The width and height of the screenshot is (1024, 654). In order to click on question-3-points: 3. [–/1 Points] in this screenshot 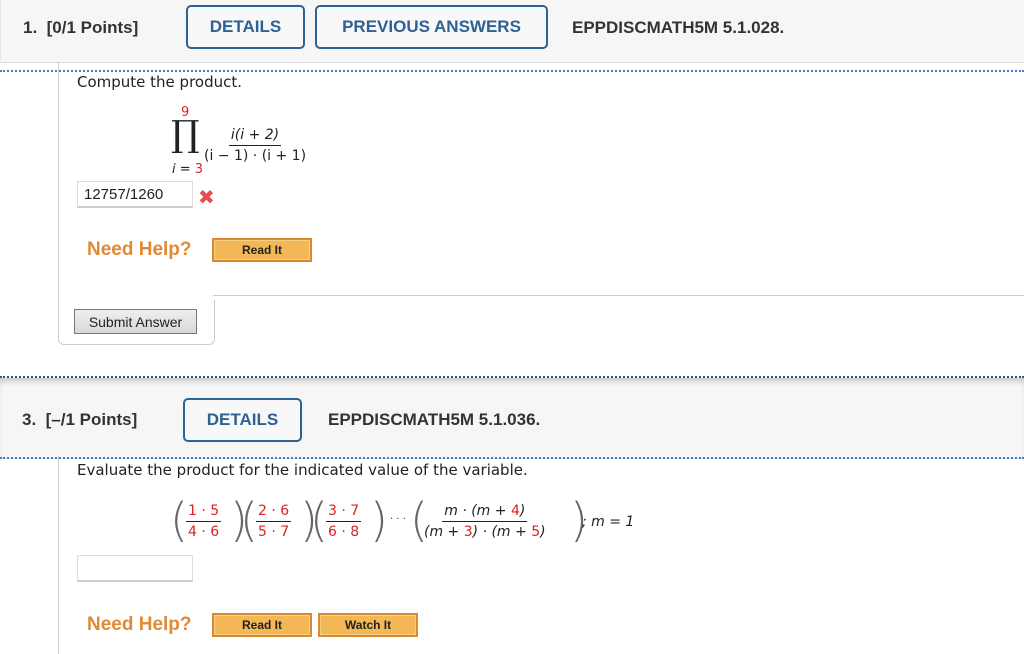, I will do `click(80, 419)`.